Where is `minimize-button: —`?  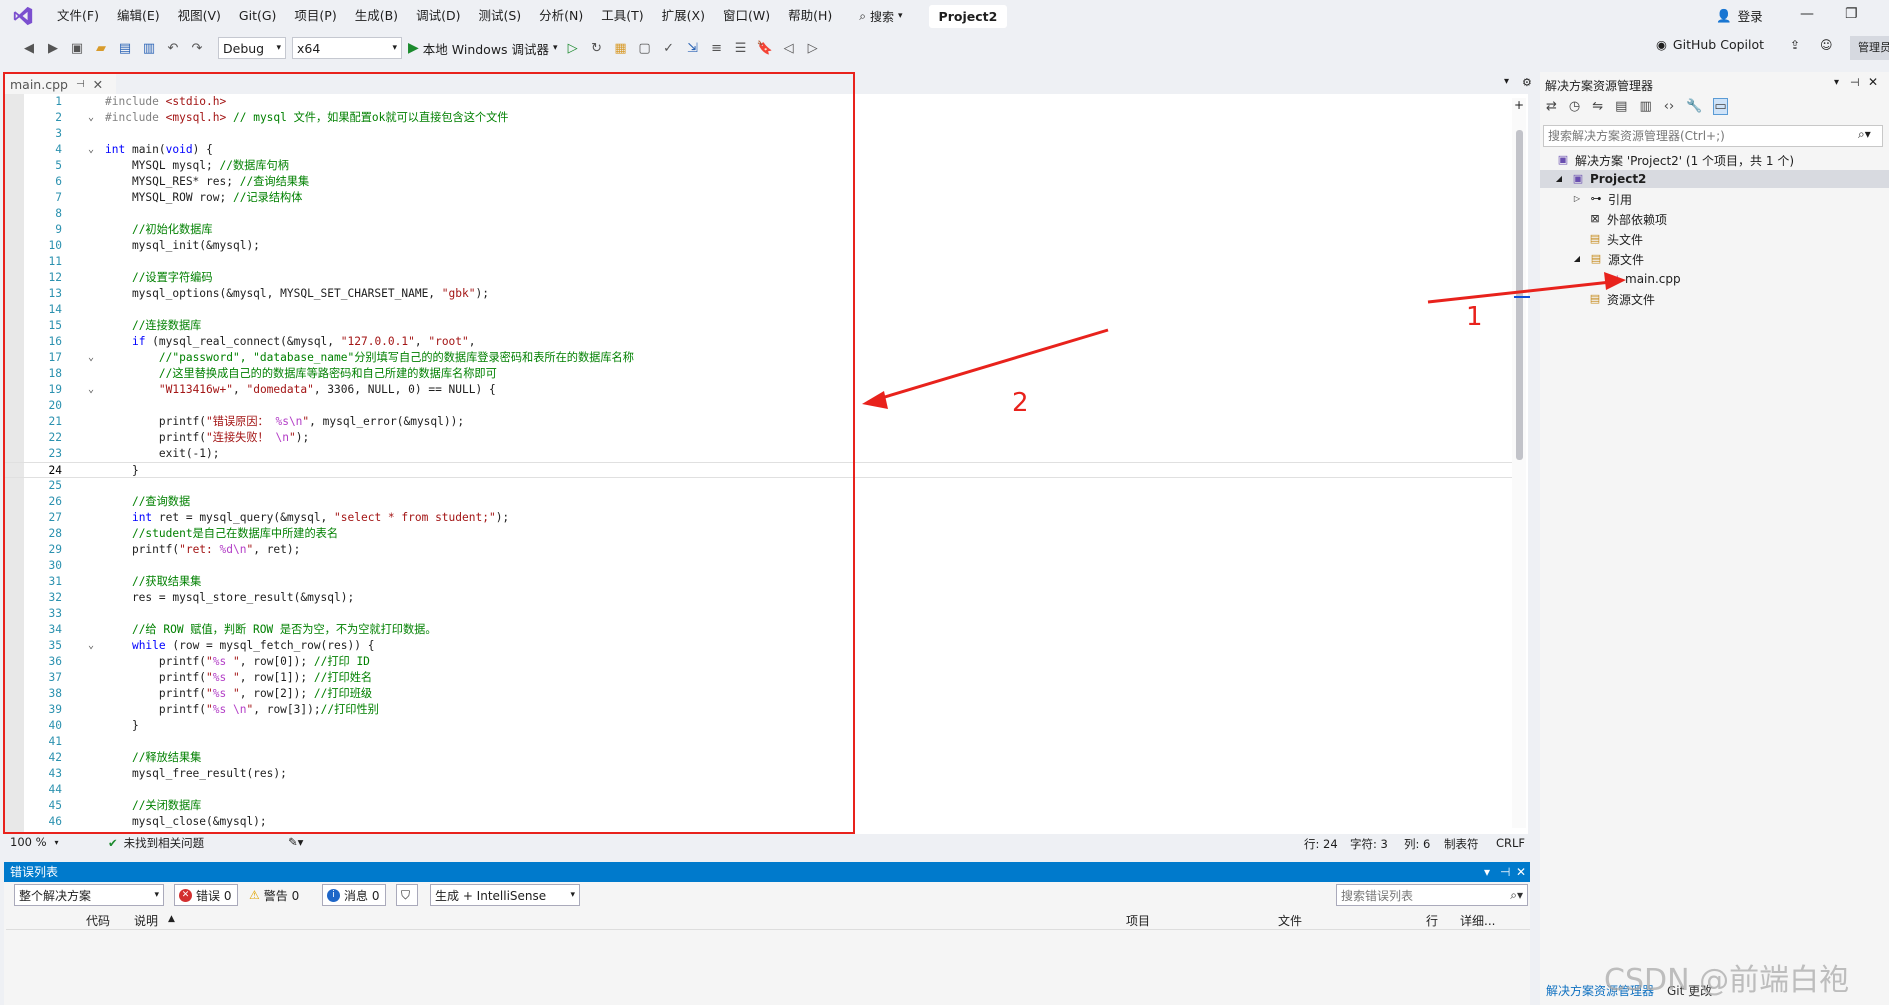 minimize-button: — is located at coordinates (1807, 14).